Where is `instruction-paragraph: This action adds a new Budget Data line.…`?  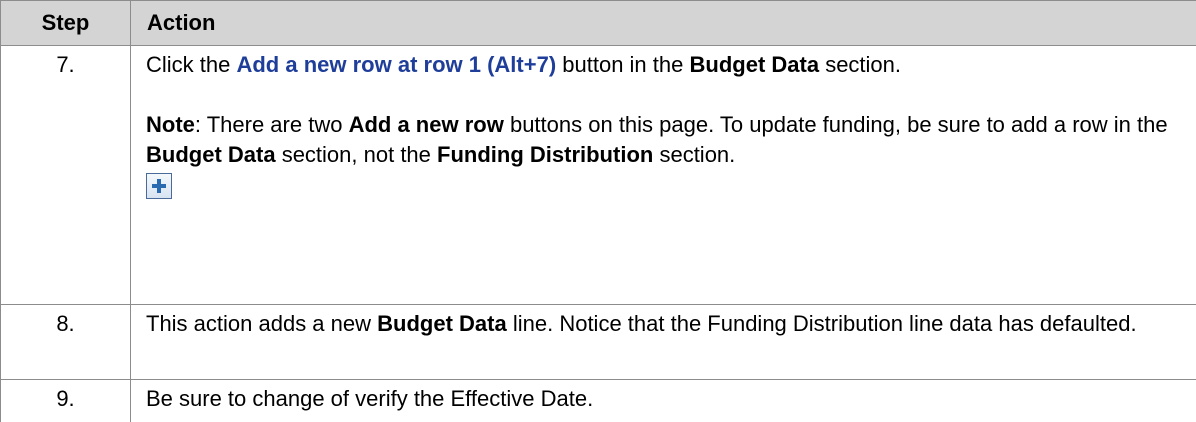
instruction-paragraph: This action adds a new Budget Data line.… is located at coordinates (661, 324).